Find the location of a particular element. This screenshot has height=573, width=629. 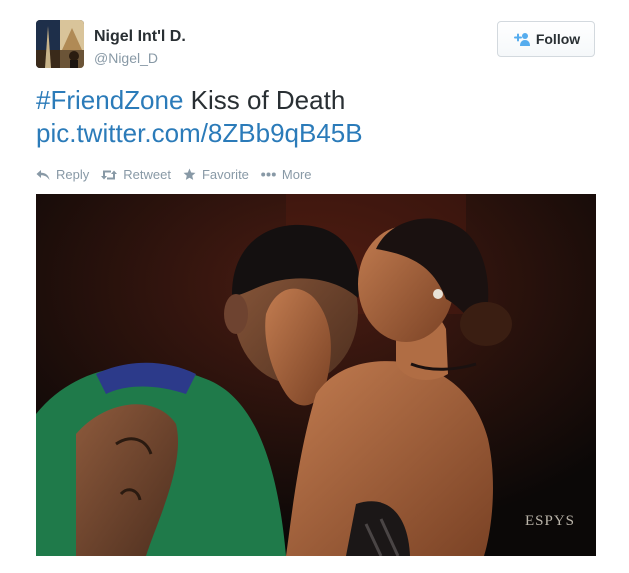

follow-button: Follow is located at coordinates (546, 39).